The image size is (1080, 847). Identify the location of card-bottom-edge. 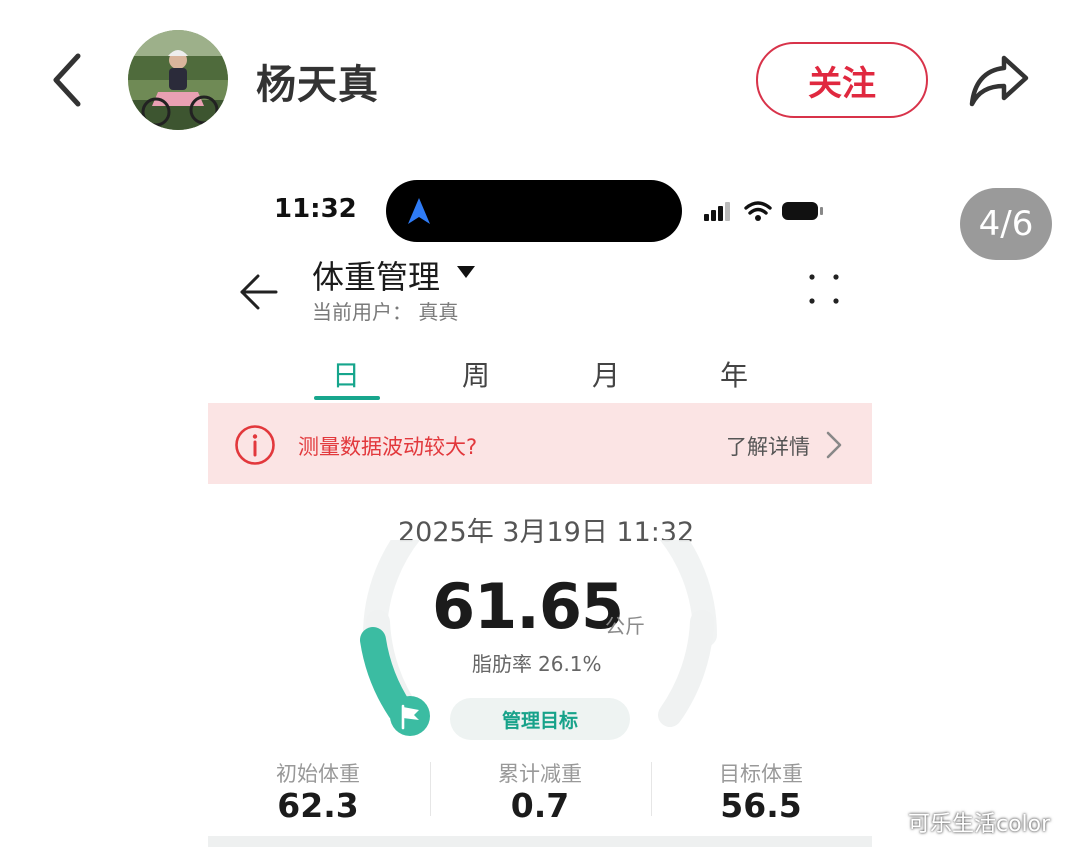
(540, 841).